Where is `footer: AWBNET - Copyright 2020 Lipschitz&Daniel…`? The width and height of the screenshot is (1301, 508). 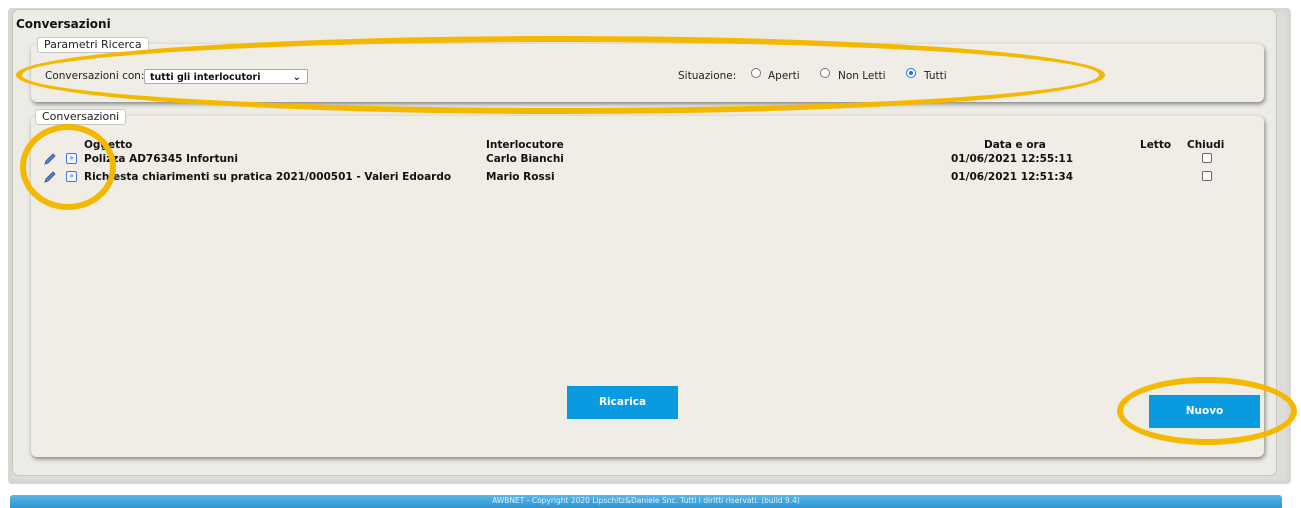
footer: AWBNET - Copyright 2020 Lipschitz&Daniel… is located at coordinates (646, 501).